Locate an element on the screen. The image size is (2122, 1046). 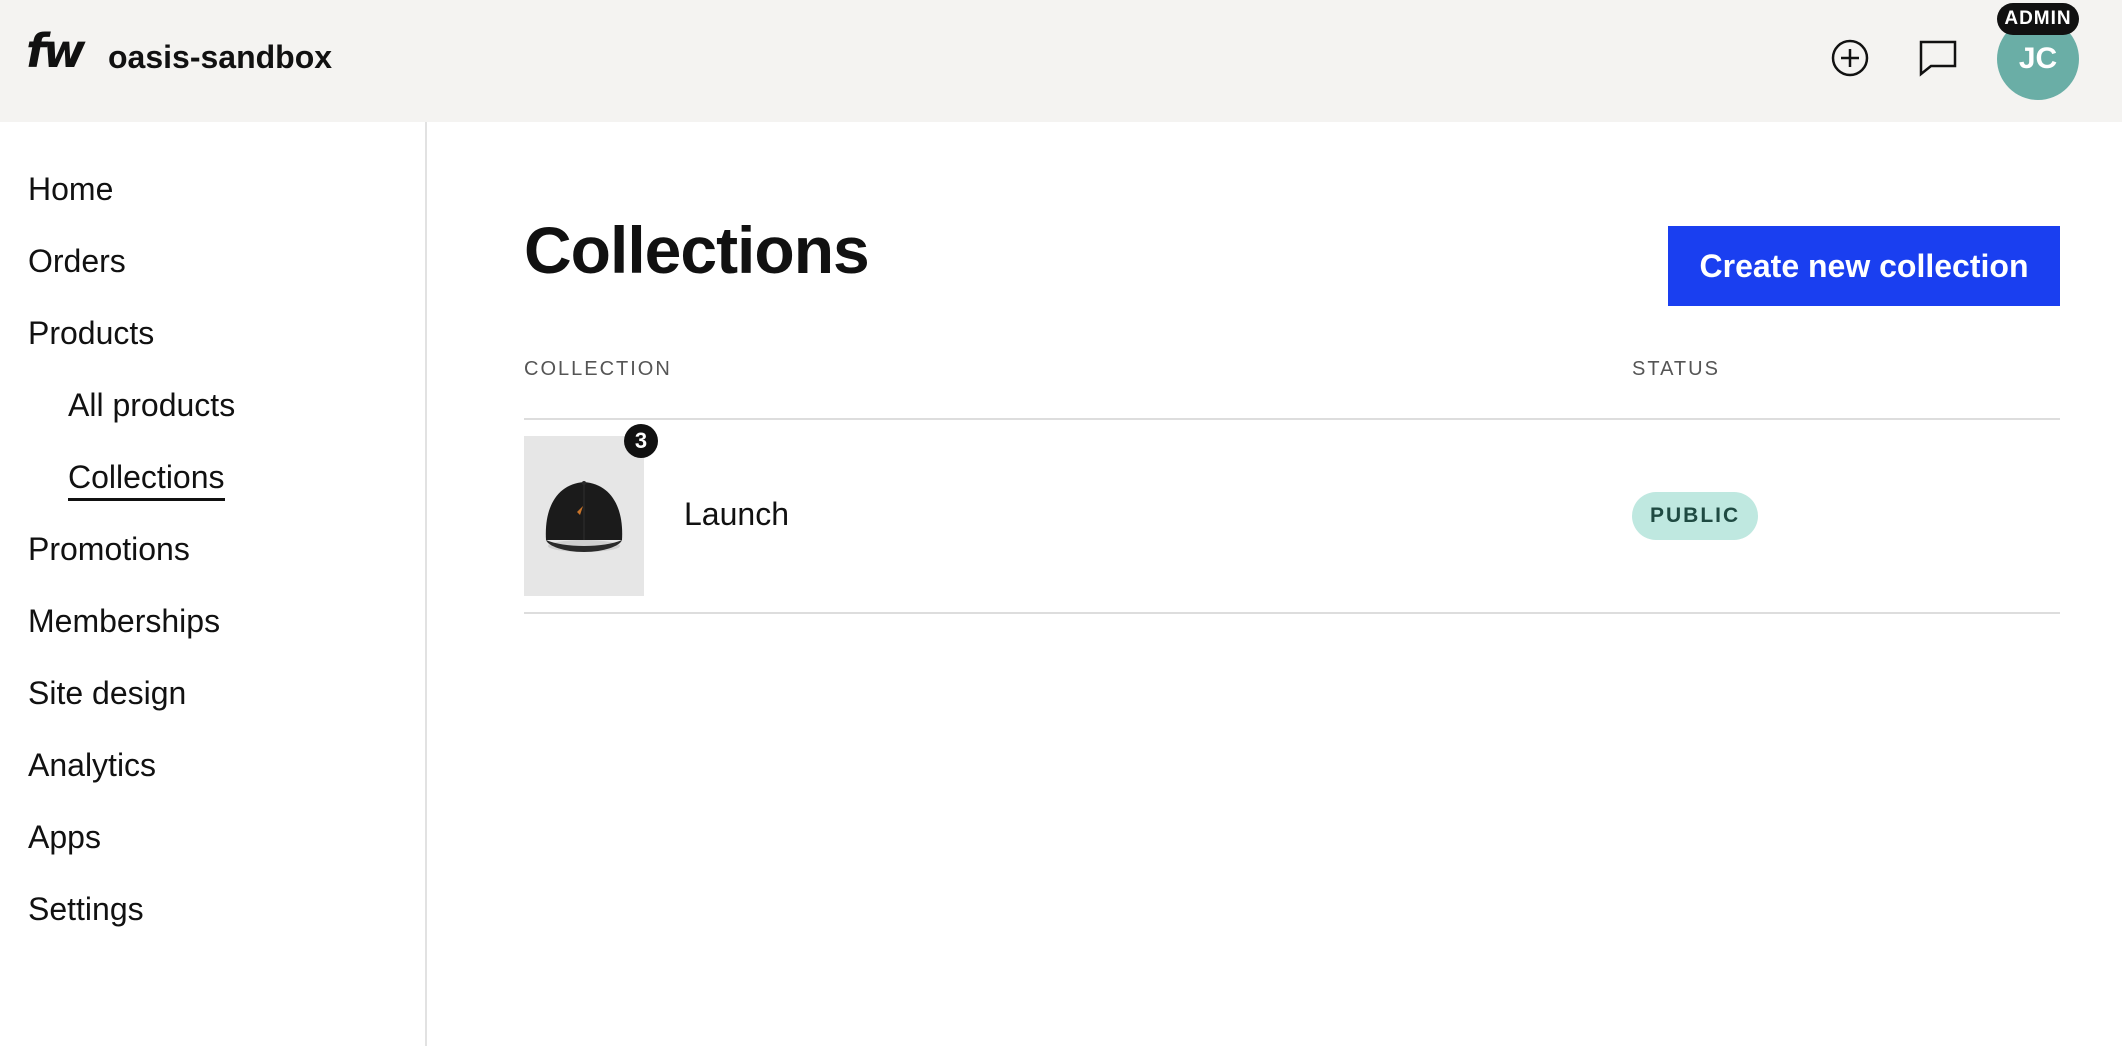
status-badge: PUBLIC is located at coordinates (1695, 516).